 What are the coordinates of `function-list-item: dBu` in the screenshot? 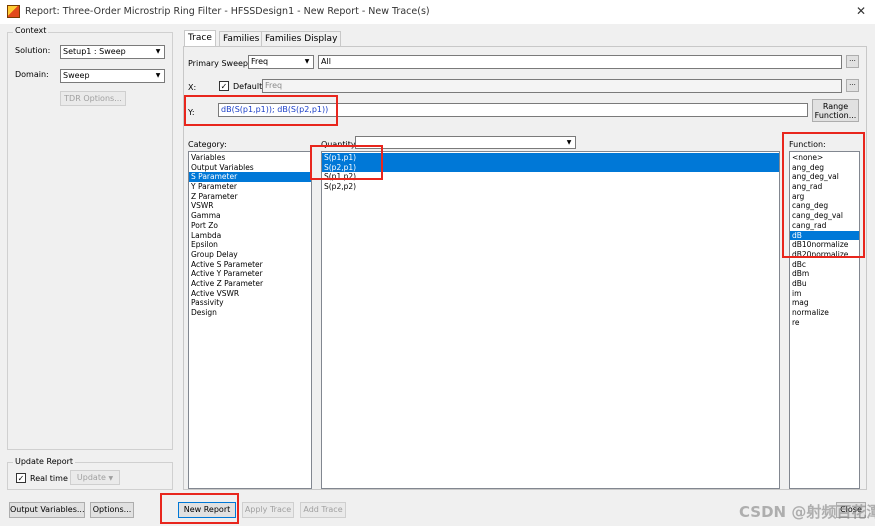 It's located at (824, 284).